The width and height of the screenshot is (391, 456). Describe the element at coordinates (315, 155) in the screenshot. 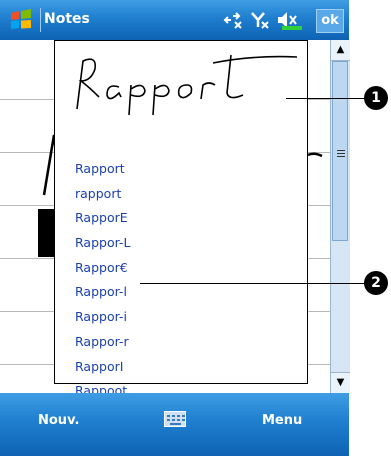

I see `handwriting-stroke` at that location.